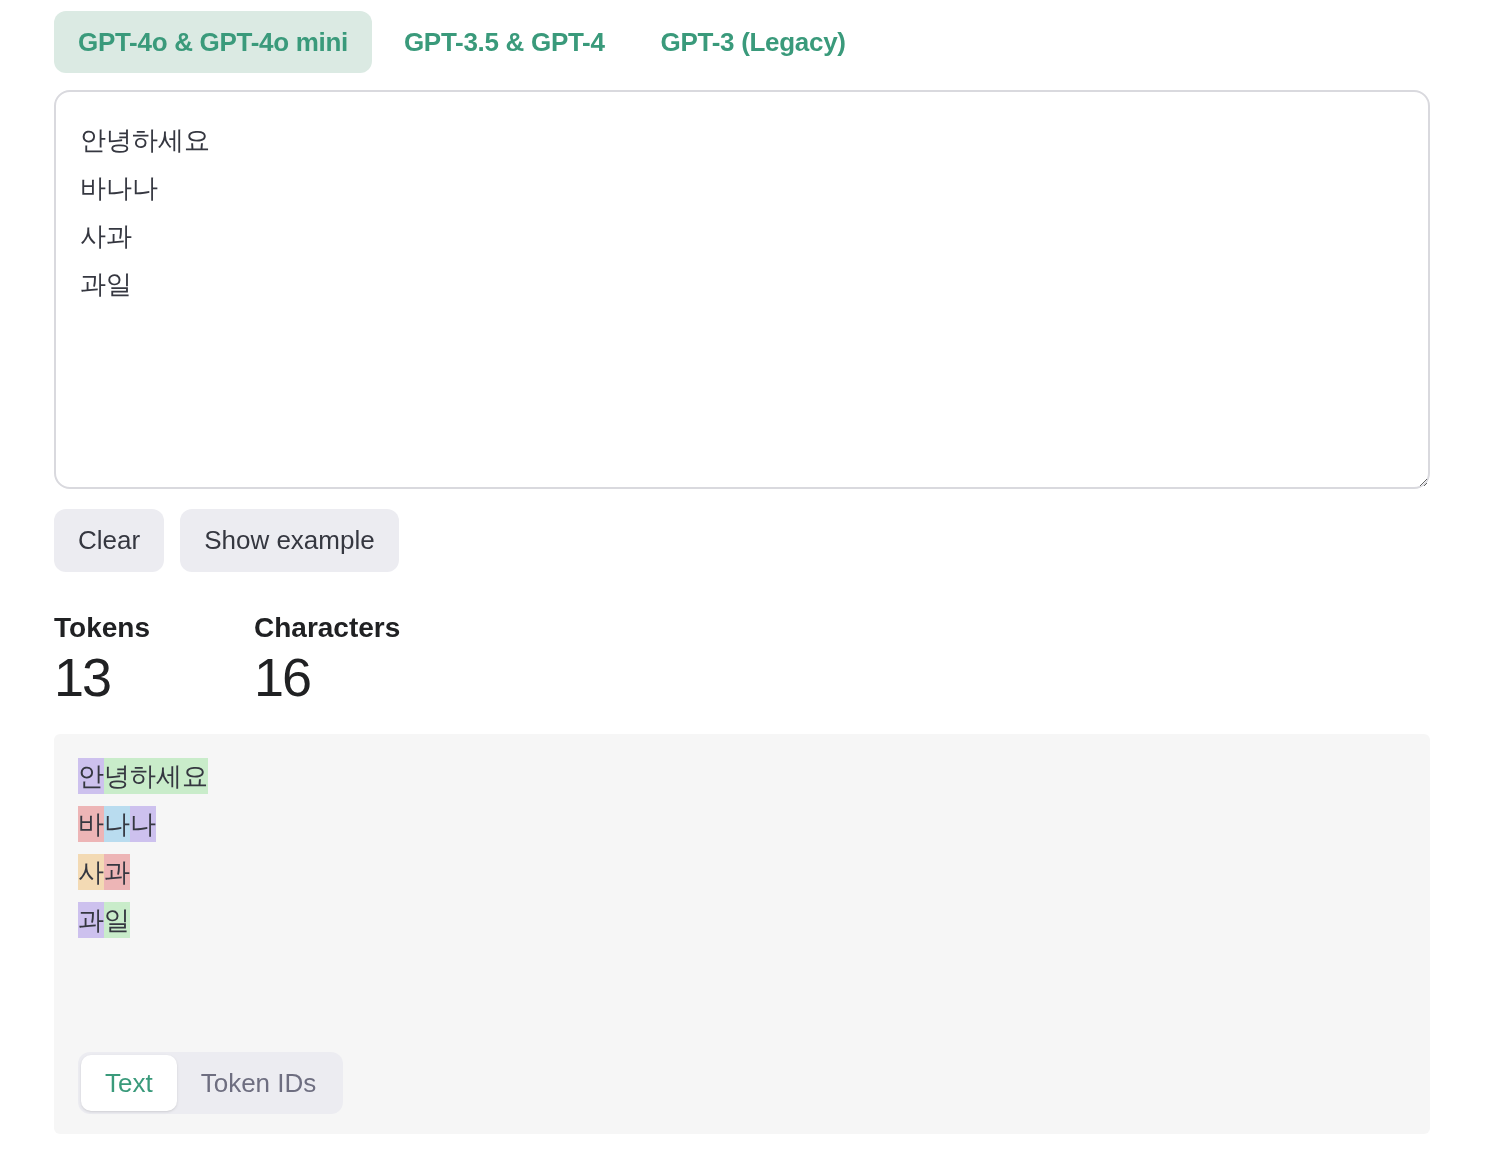 This screenshot has height=1158, width=1490. I want to click on view-tab: Text, so click(129, 1083).